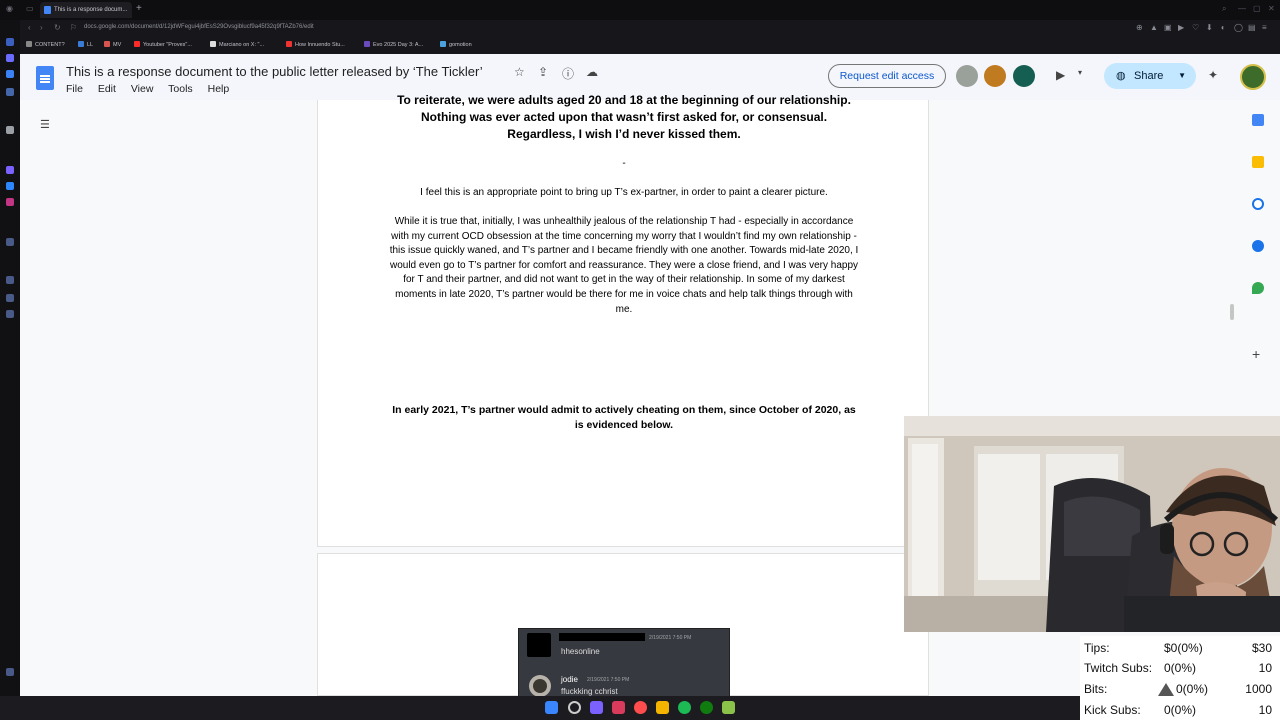 Image resolution: width=1280 pixels, height=720 pixels. What do you see at coordinates (574, 707) in the screenshot?
I see `search-icon` at bounding box center [574, 707].